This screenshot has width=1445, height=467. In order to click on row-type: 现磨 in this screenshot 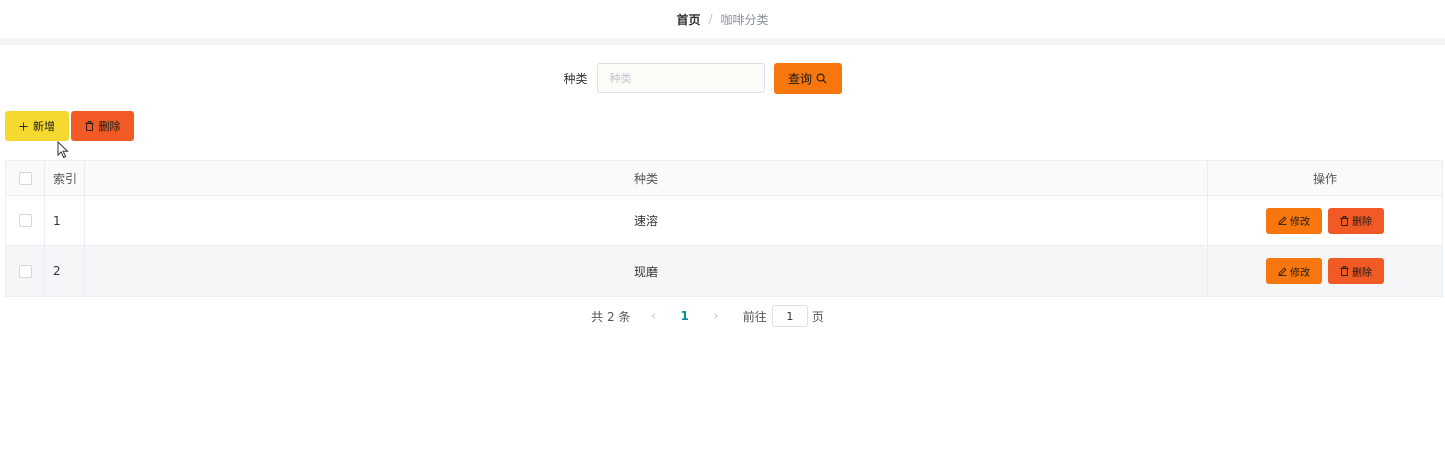, I will do `click(646, 271)`.